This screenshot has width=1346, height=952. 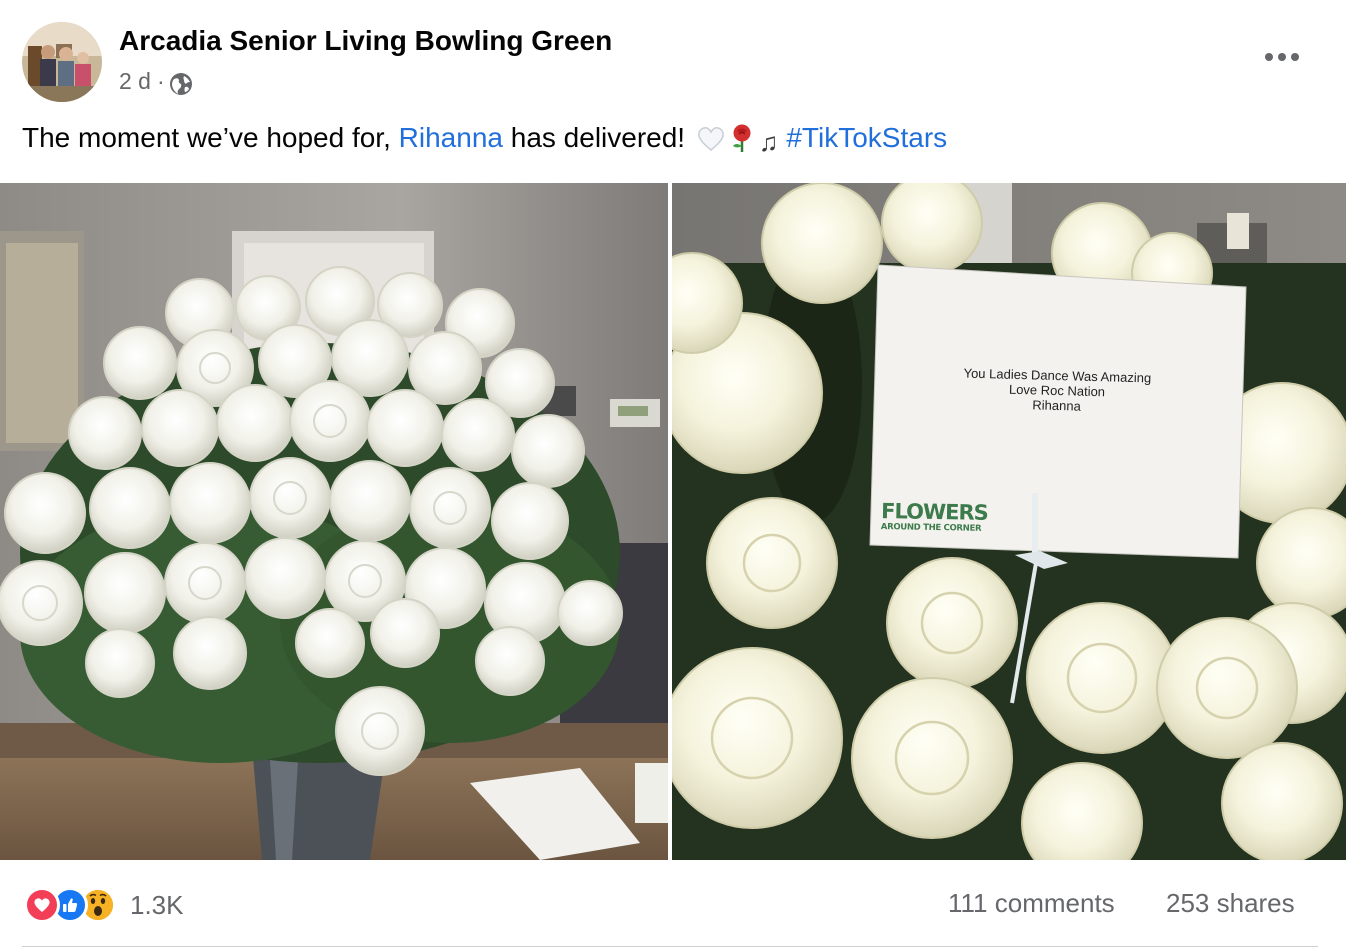 What do you see at coordinates (42, 905) in the screenshot?
I see `love-reaction-icon` at bounding box center [42, 905].